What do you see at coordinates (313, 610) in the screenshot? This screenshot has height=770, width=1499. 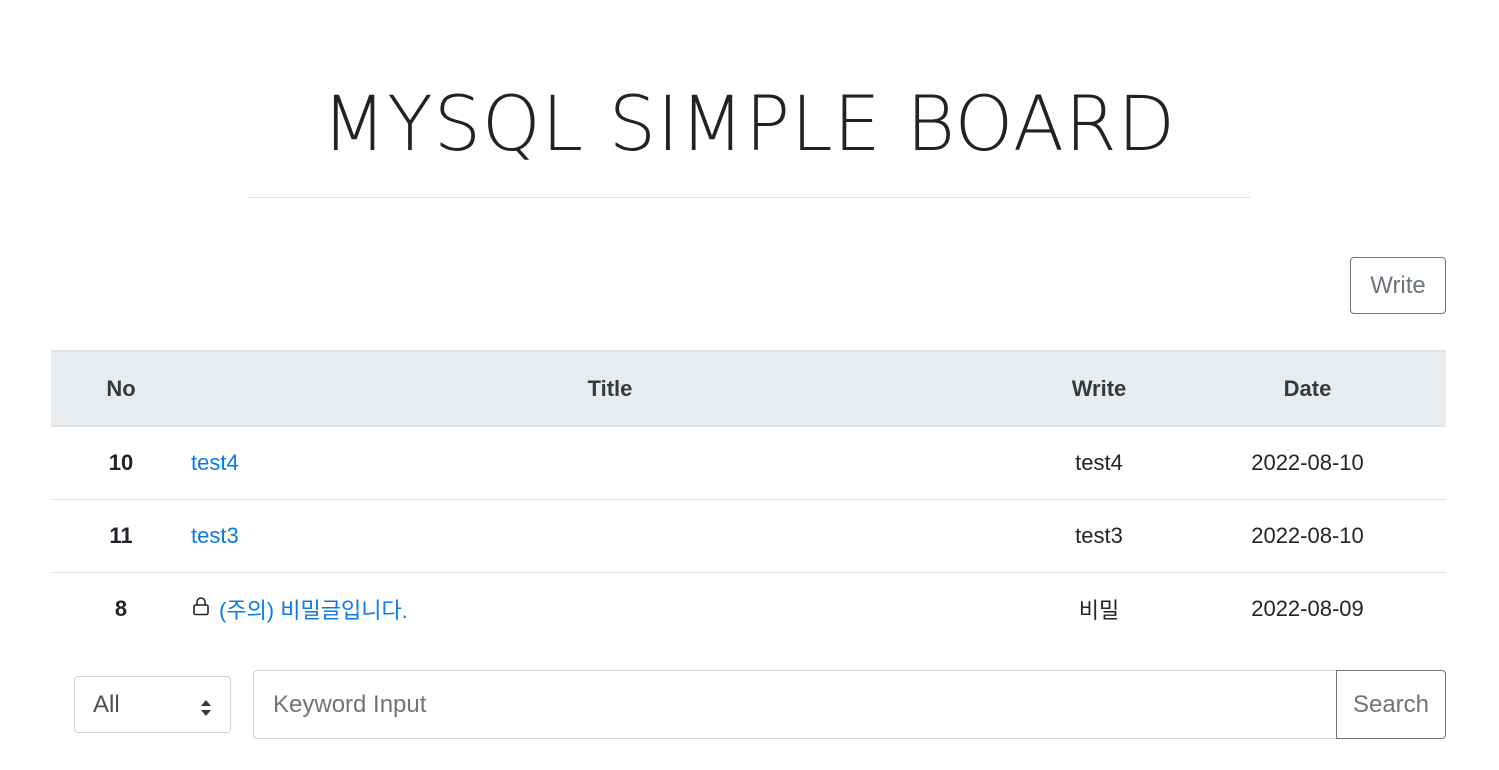 I see `post-title-link: (주의) 비밀글입니다.` at bounding box center [313, 610].